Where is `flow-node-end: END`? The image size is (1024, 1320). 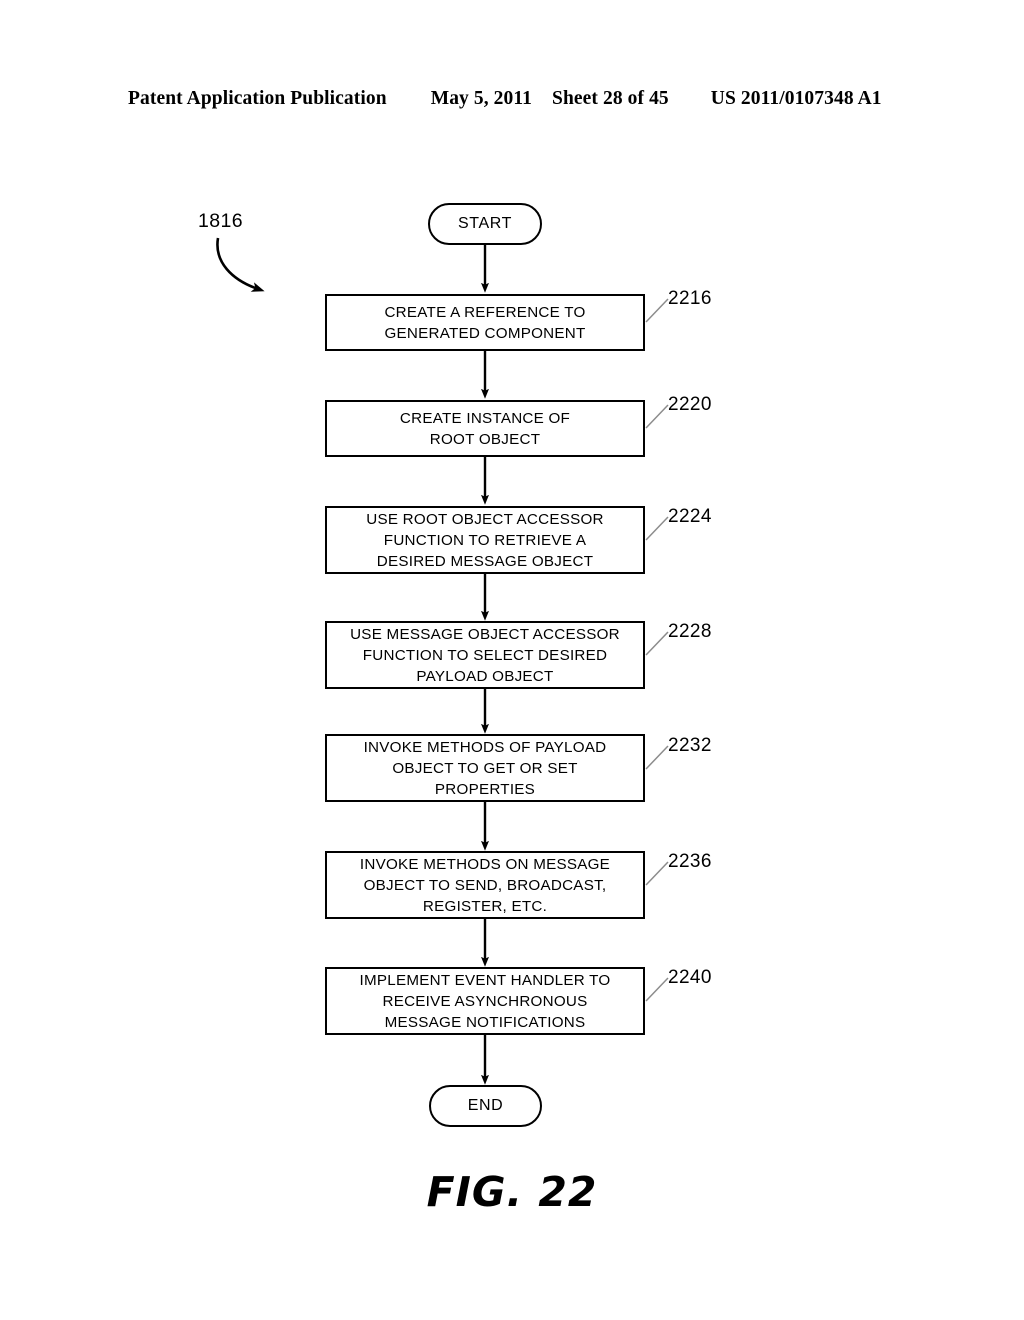 flow-node-end: END is located at coordinates (485, 1106).